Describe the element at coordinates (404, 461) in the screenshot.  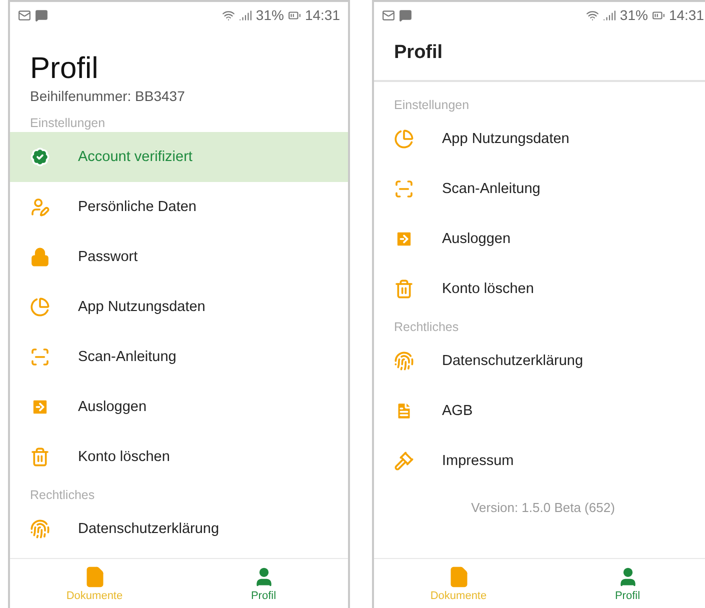
I see `gavel-icon` at that location.